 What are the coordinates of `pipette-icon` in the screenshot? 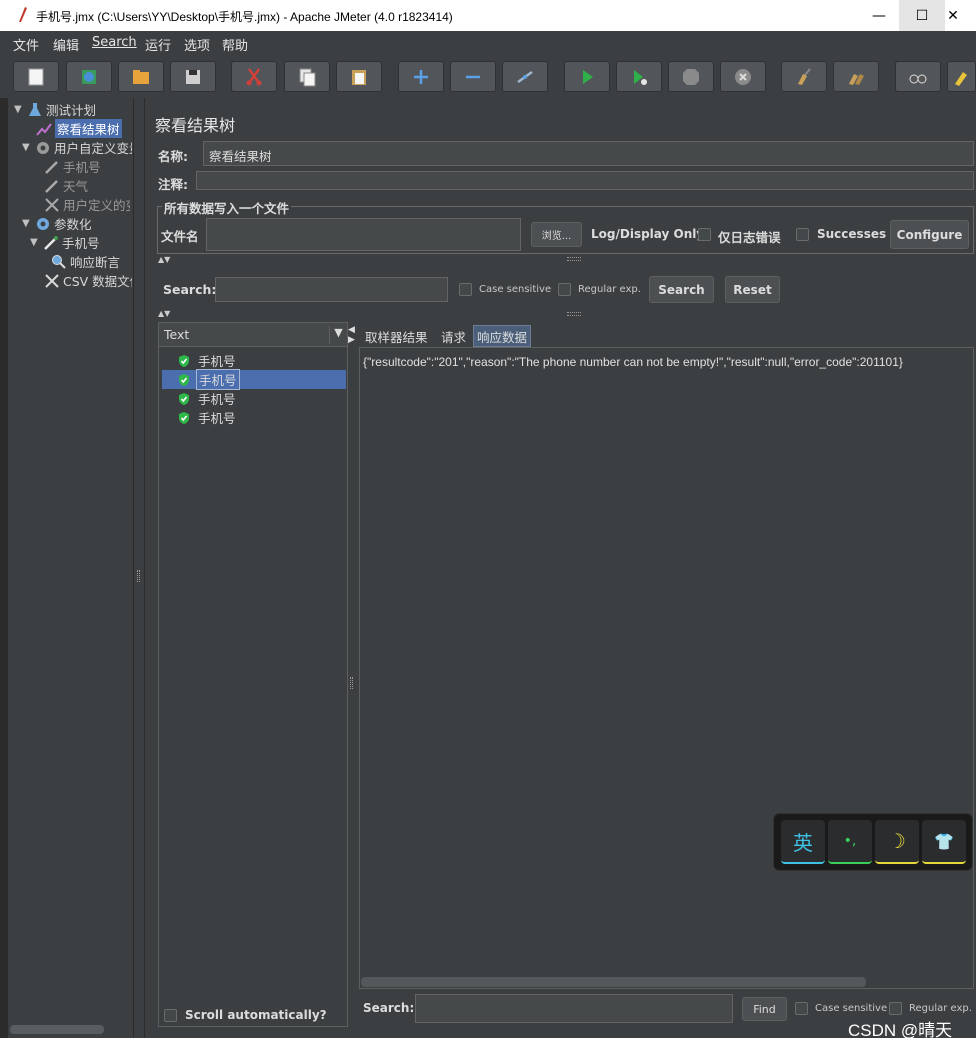 It's located at (51, 186).